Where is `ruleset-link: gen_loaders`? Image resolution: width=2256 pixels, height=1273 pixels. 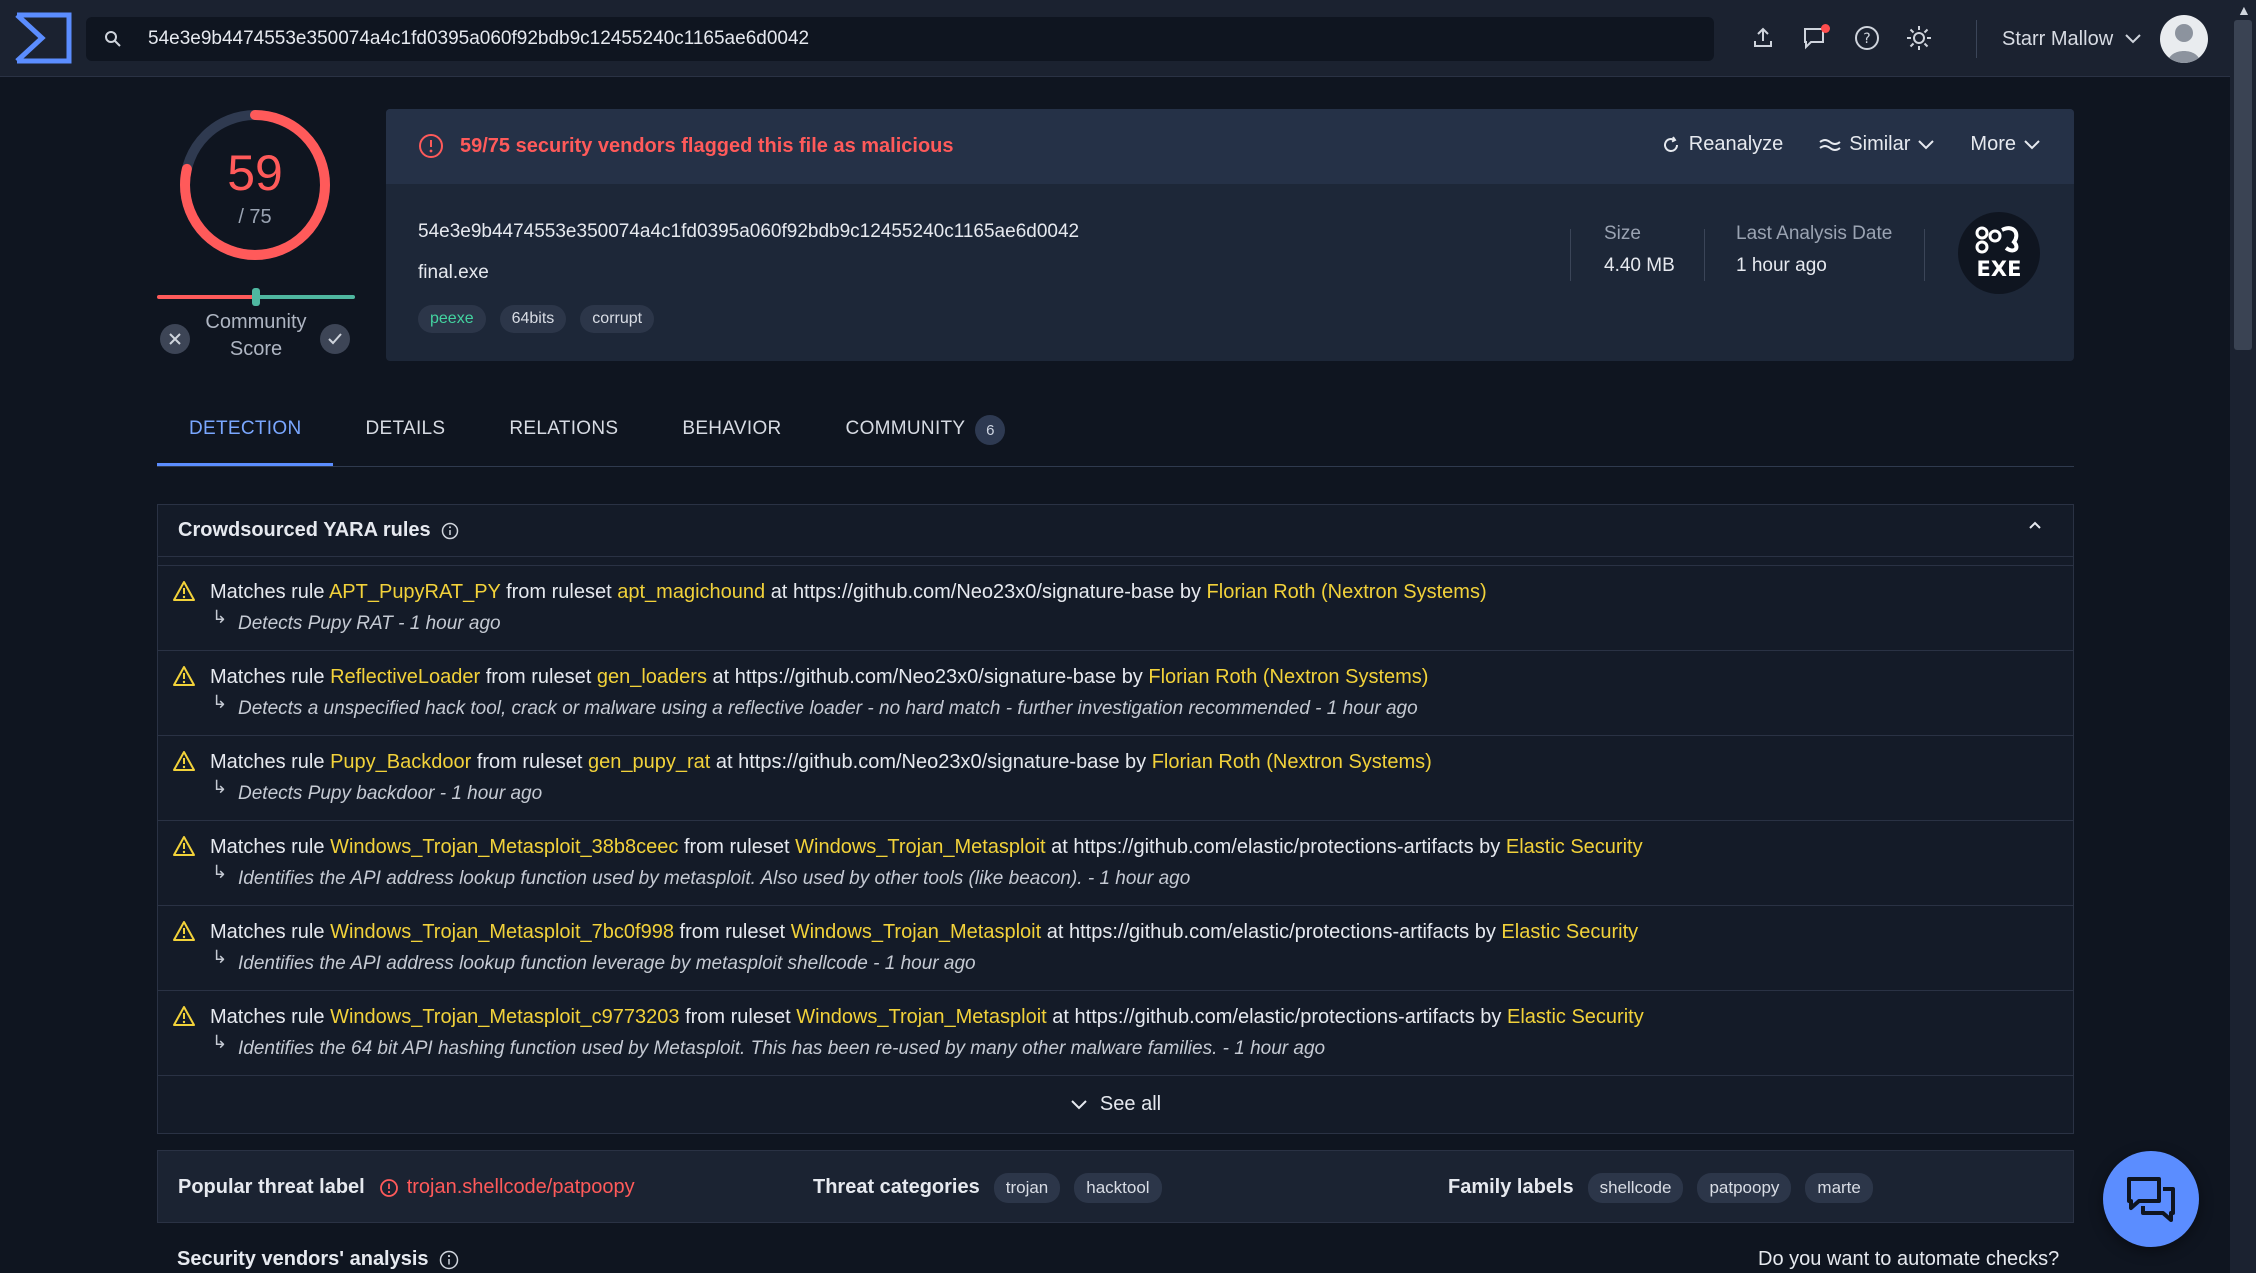 ruleset-link: gen_loaders is located at coordinates (652, 677).